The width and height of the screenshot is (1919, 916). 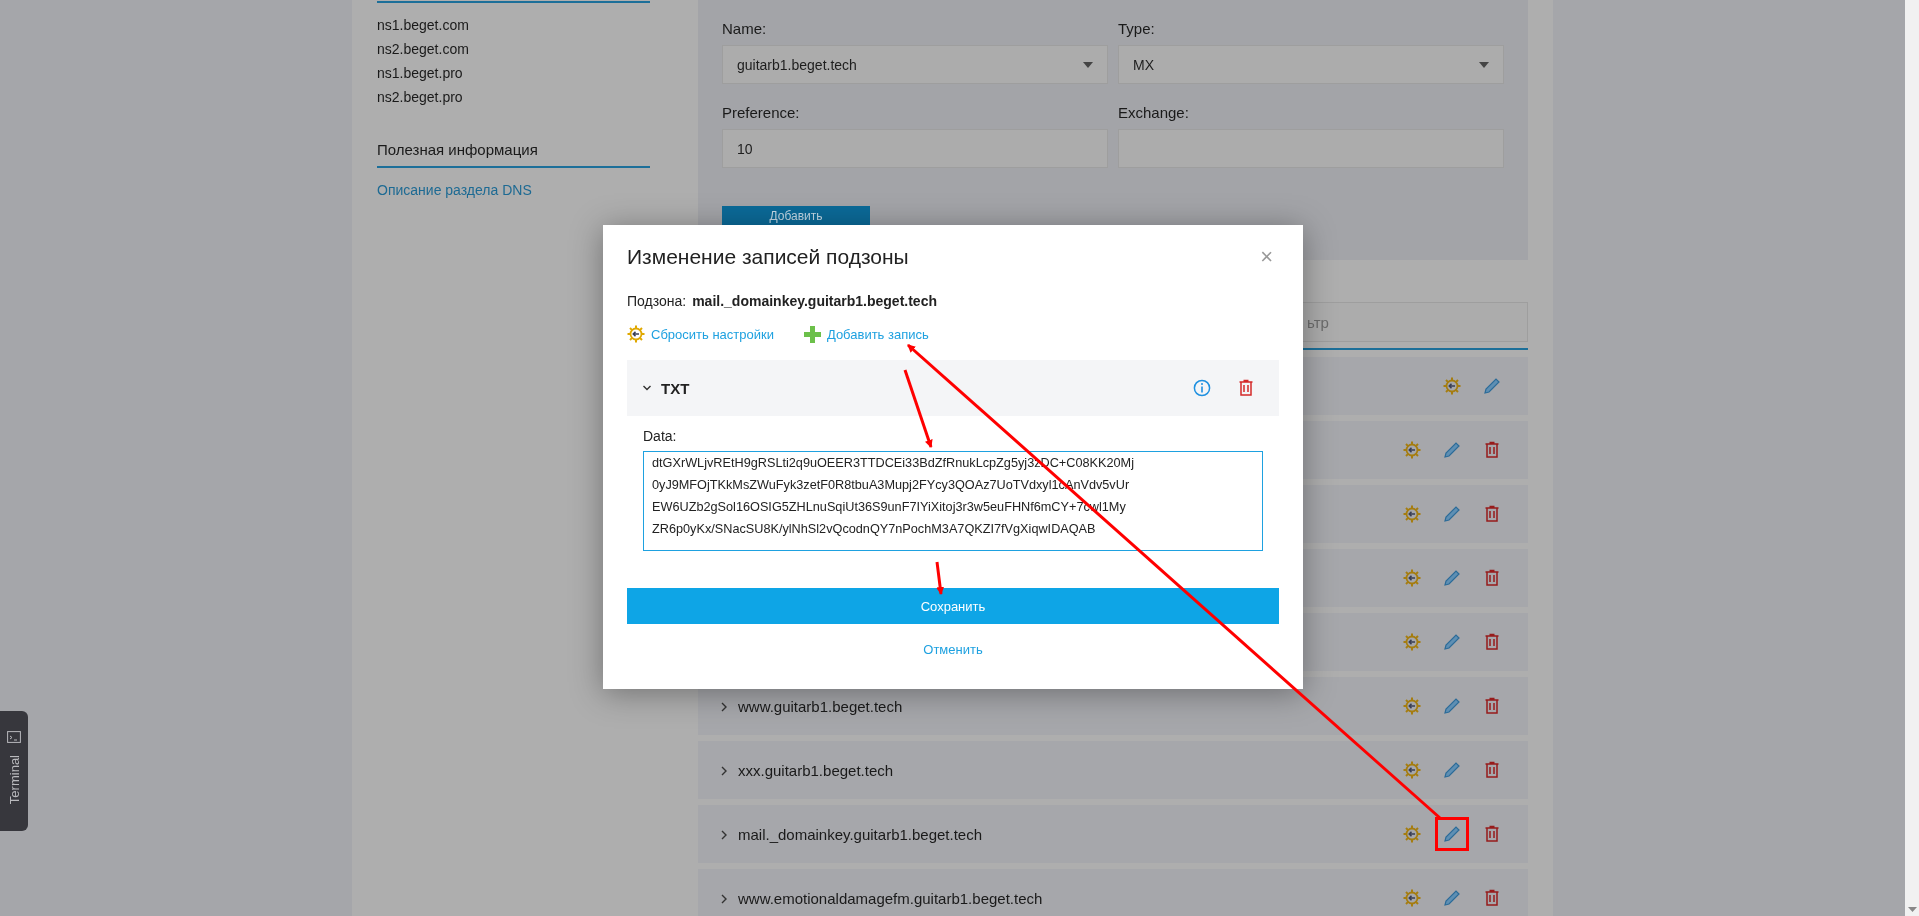 I want to click on cancel-link: Отменить, so click(x=953, y=649).